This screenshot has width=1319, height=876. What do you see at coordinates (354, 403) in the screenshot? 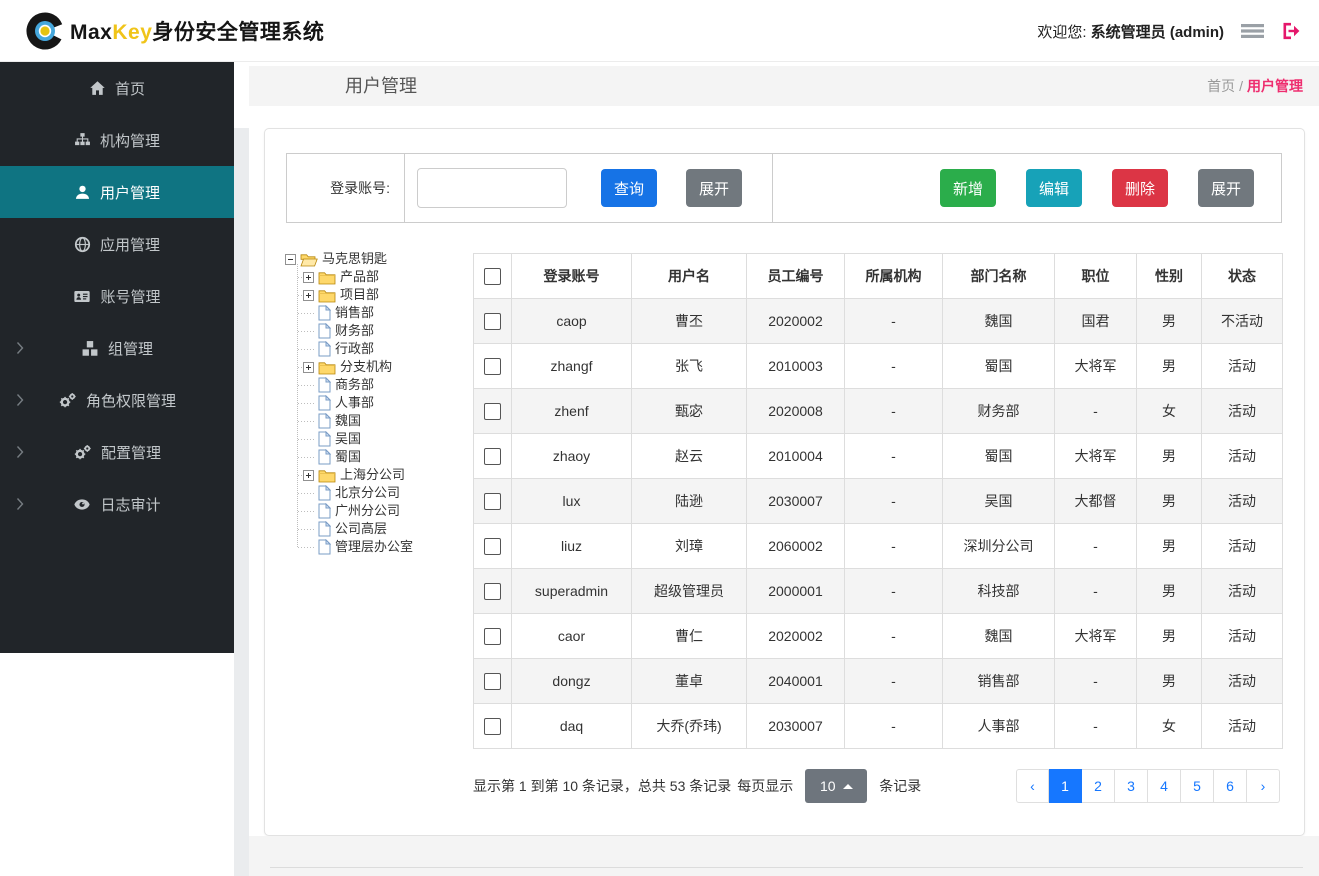
I see `tree-node-label: 人事部` at bounding box center [354, 403].